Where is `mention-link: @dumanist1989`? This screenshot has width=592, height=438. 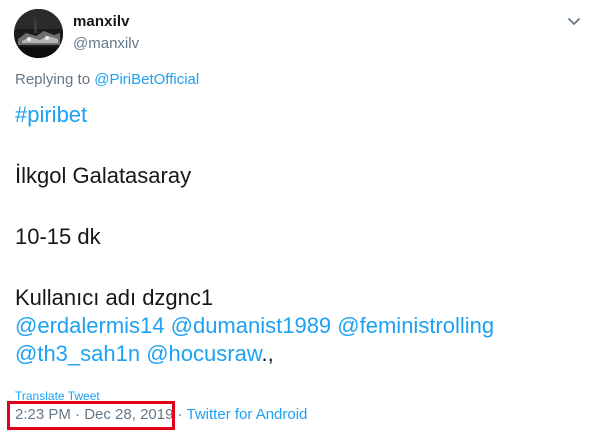 mention-link: @dumanist1989 is located at coordinates (251, 325).